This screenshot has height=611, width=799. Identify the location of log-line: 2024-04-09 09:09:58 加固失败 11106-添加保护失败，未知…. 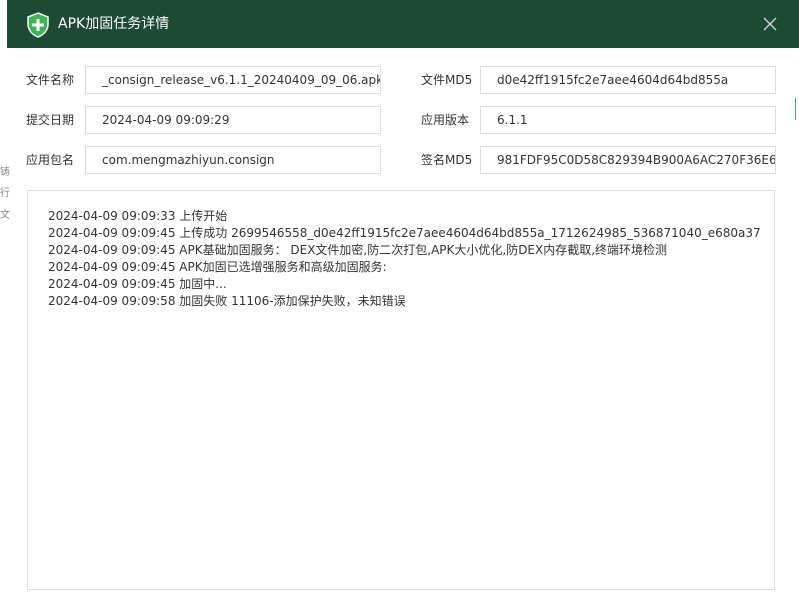
(227, 301).